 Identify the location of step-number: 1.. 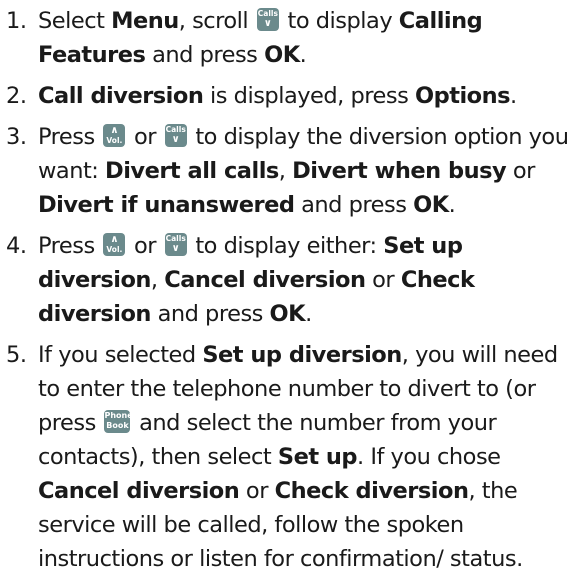
(16, 21).